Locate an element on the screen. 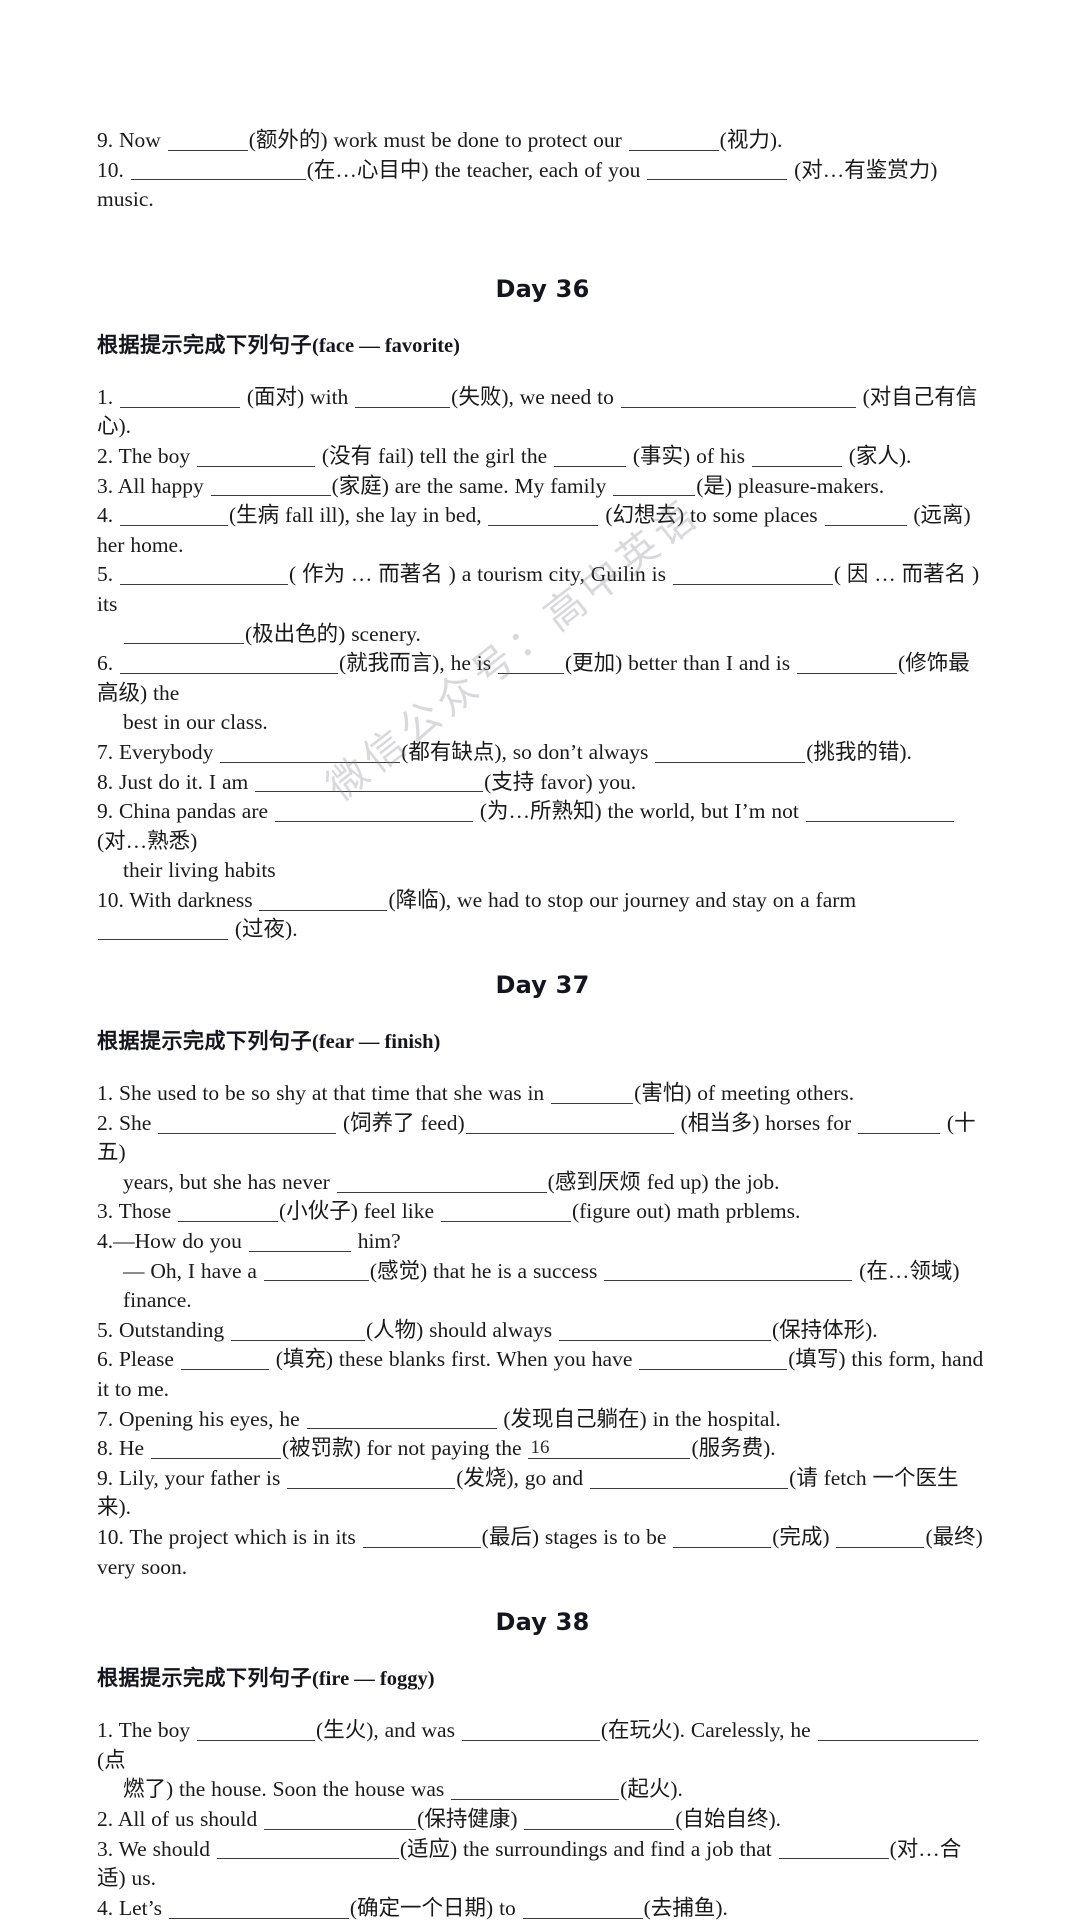  question-text: (对…熟悉) is located at coordinates (147, 840).